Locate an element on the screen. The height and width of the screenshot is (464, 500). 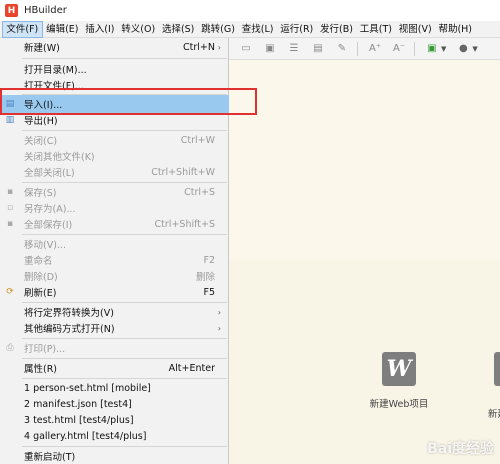
toolbar-monitor-icon: ▤ is located at coordinates (318, 49).